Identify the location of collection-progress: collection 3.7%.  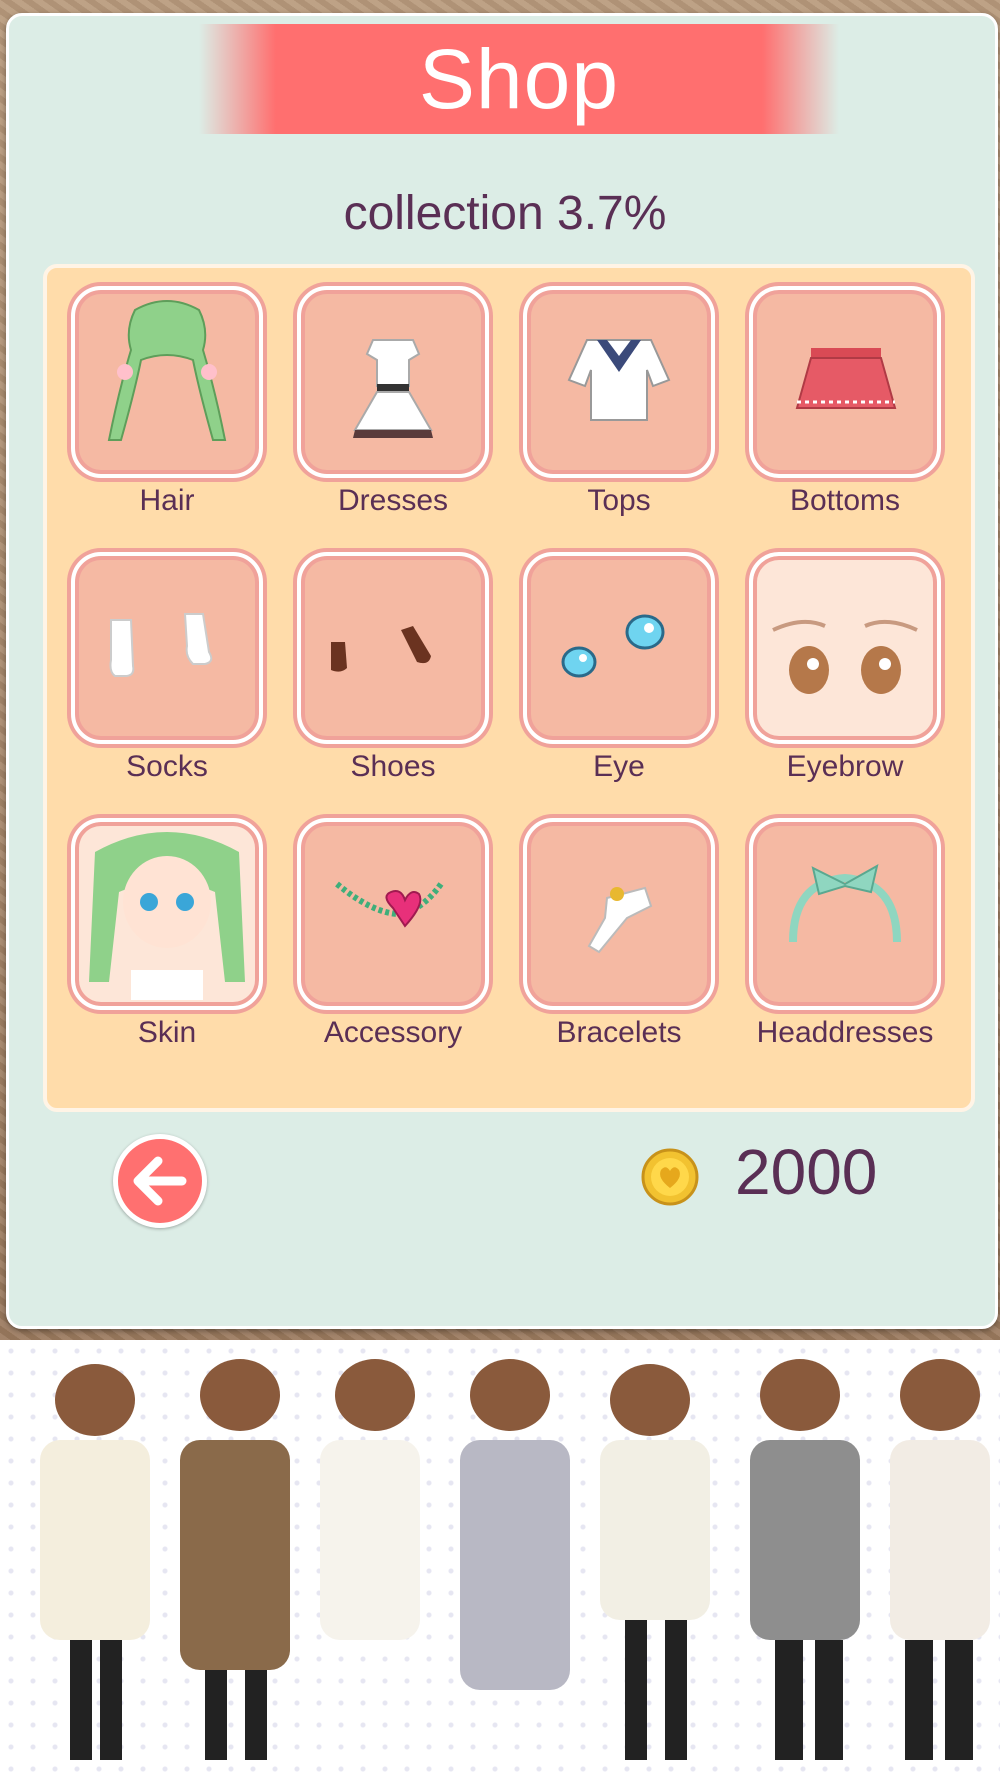
(505, 213).